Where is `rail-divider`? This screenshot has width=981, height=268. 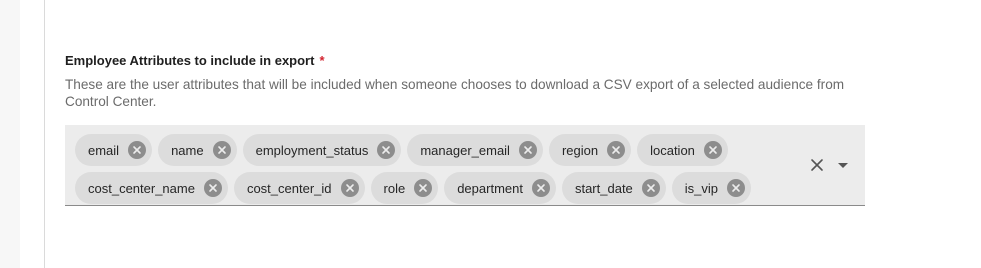
rail-divider is located at coordinates (44, 134).